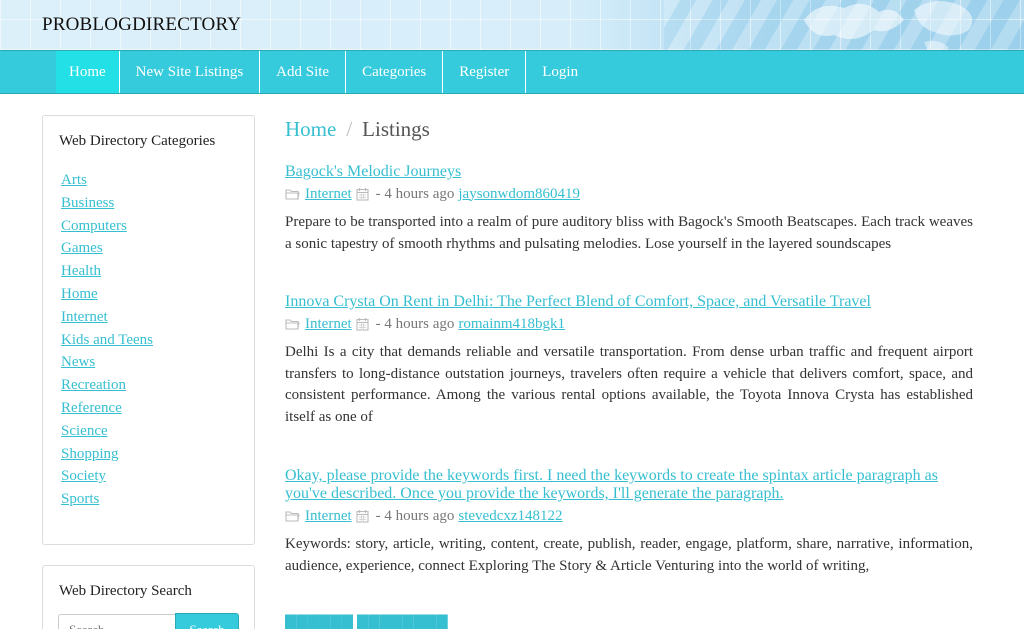 The width and height of the screenshot is (1024, 629). I want to click on list-item: Society, so click(107, 478).